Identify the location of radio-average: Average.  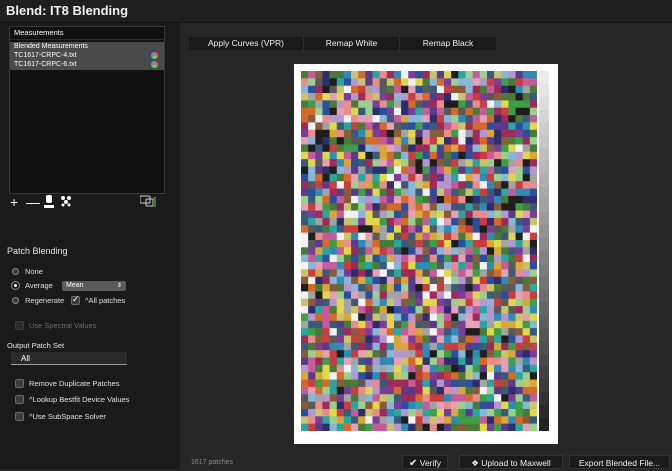
(32, 285).